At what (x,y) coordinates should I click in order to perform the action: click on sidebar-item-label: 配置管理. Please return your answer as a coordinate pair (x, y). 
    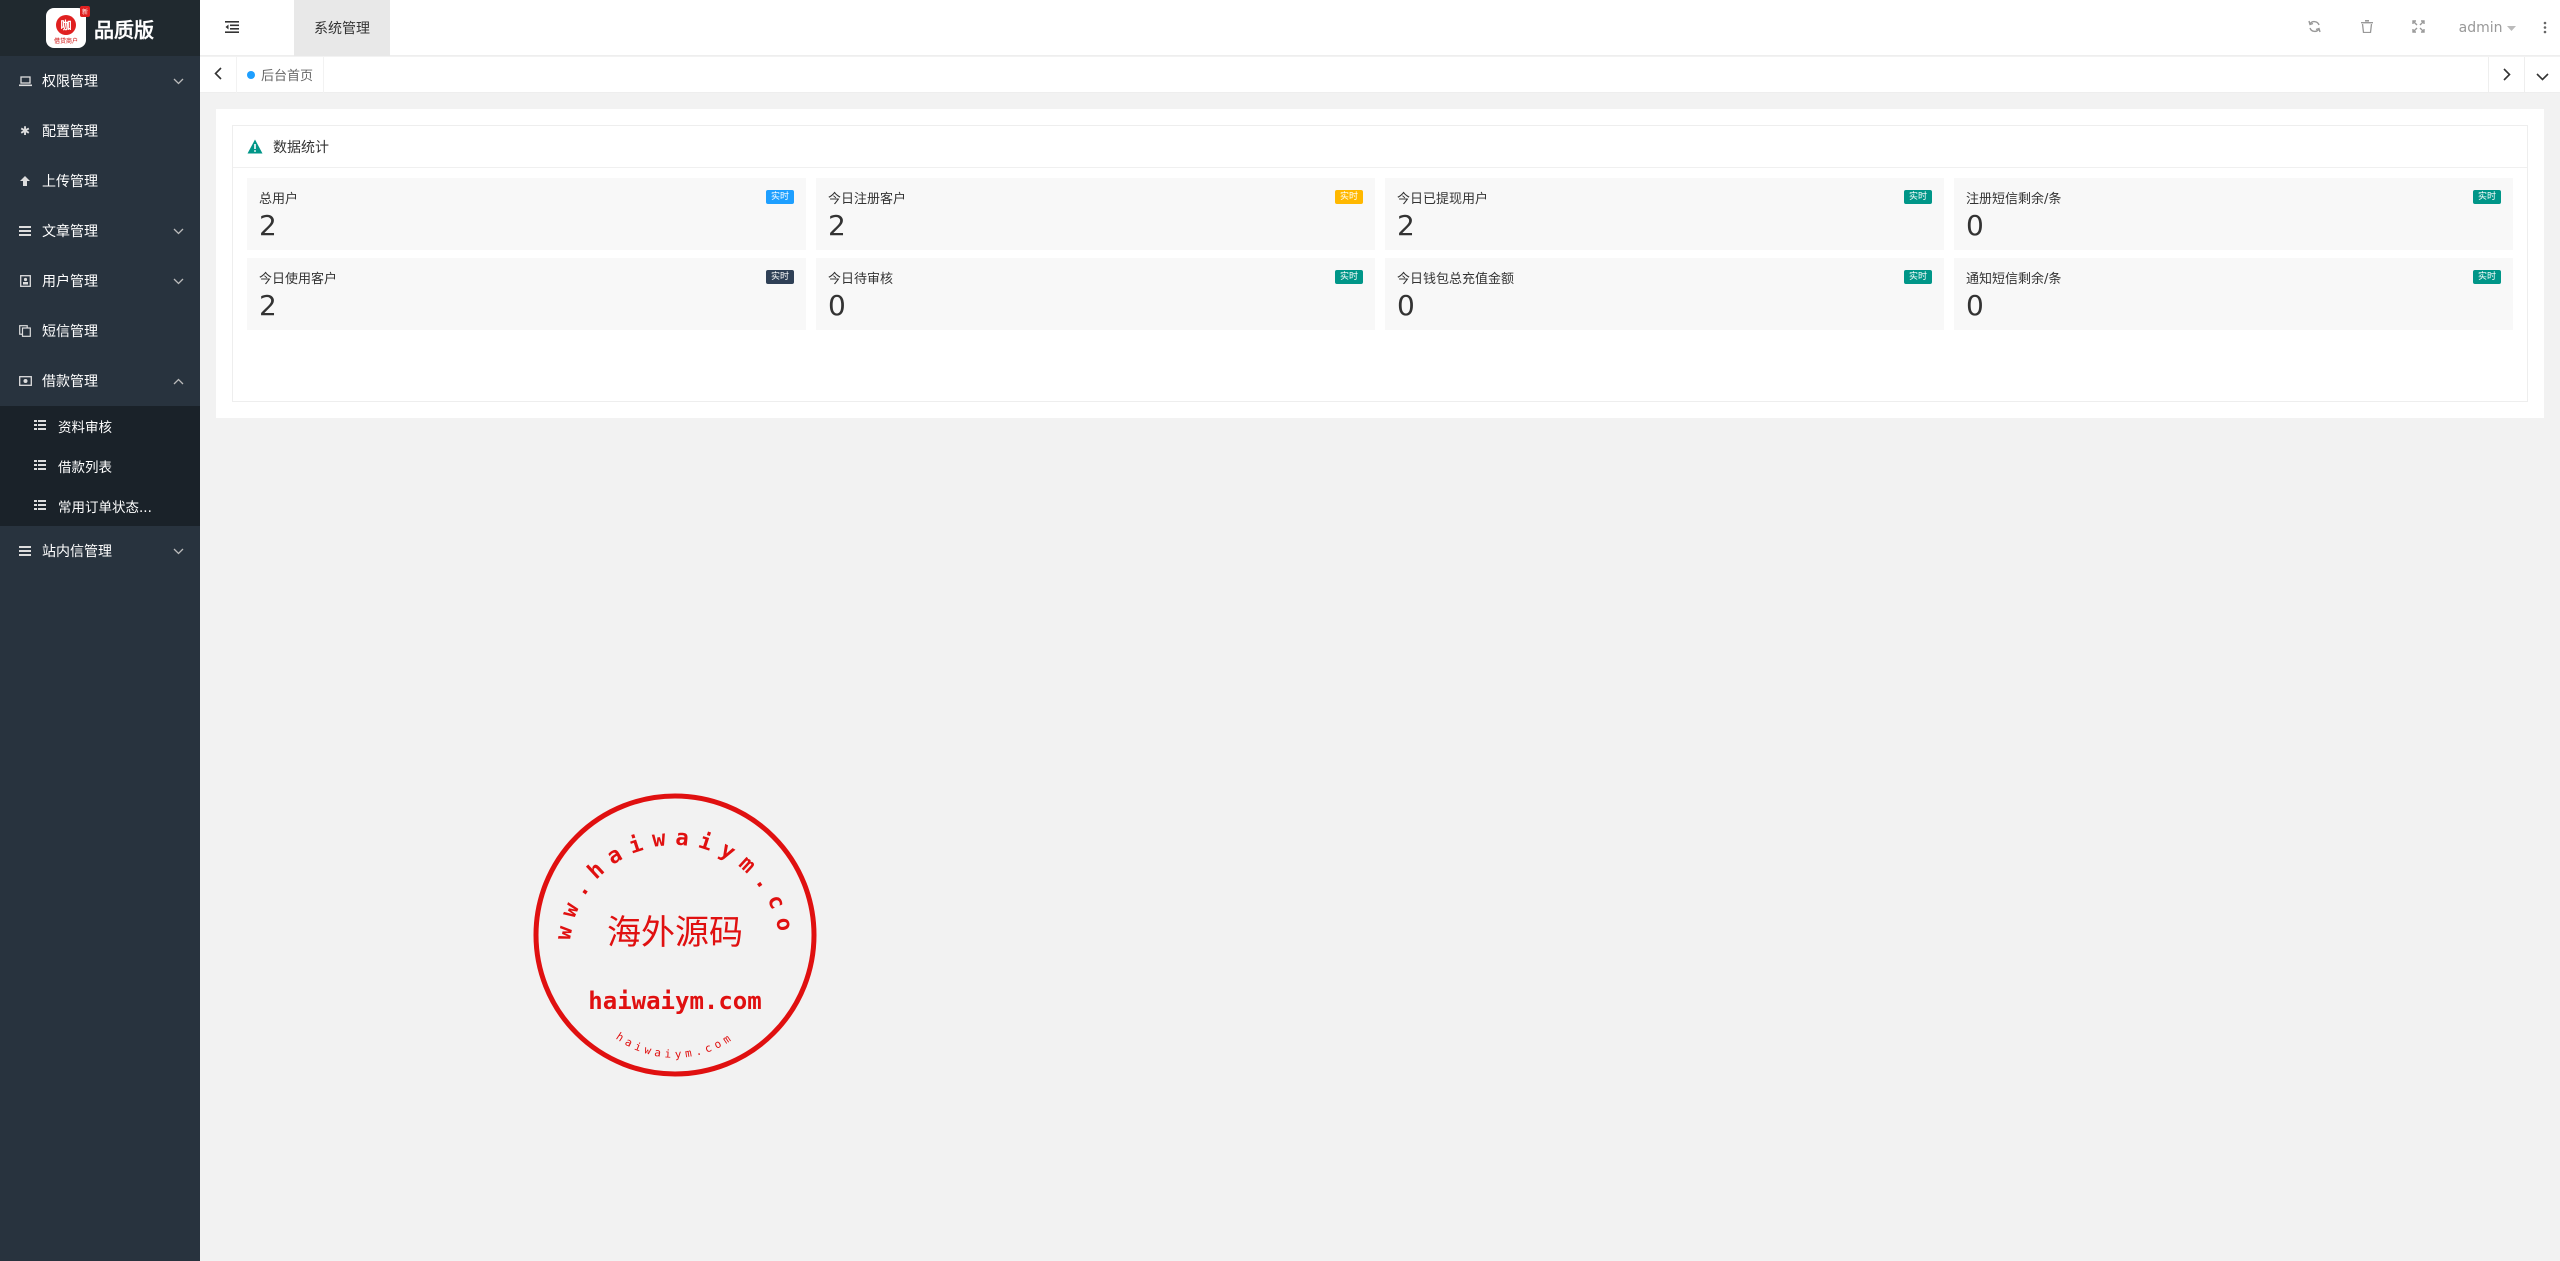
    Looking at the image, I should click on (70, 132).